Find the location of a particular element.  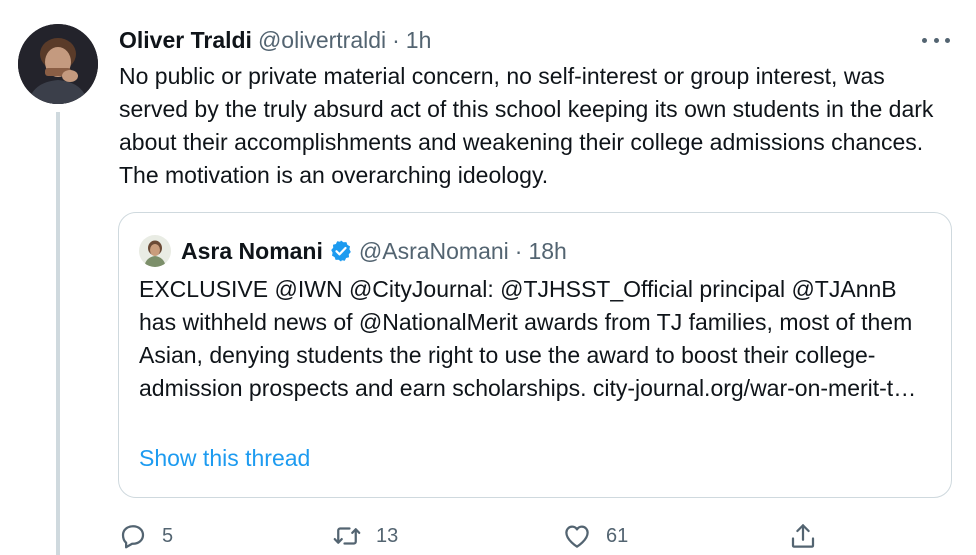

quoted-tweet-timestamp: 18h is located at coordinates (547, 251).